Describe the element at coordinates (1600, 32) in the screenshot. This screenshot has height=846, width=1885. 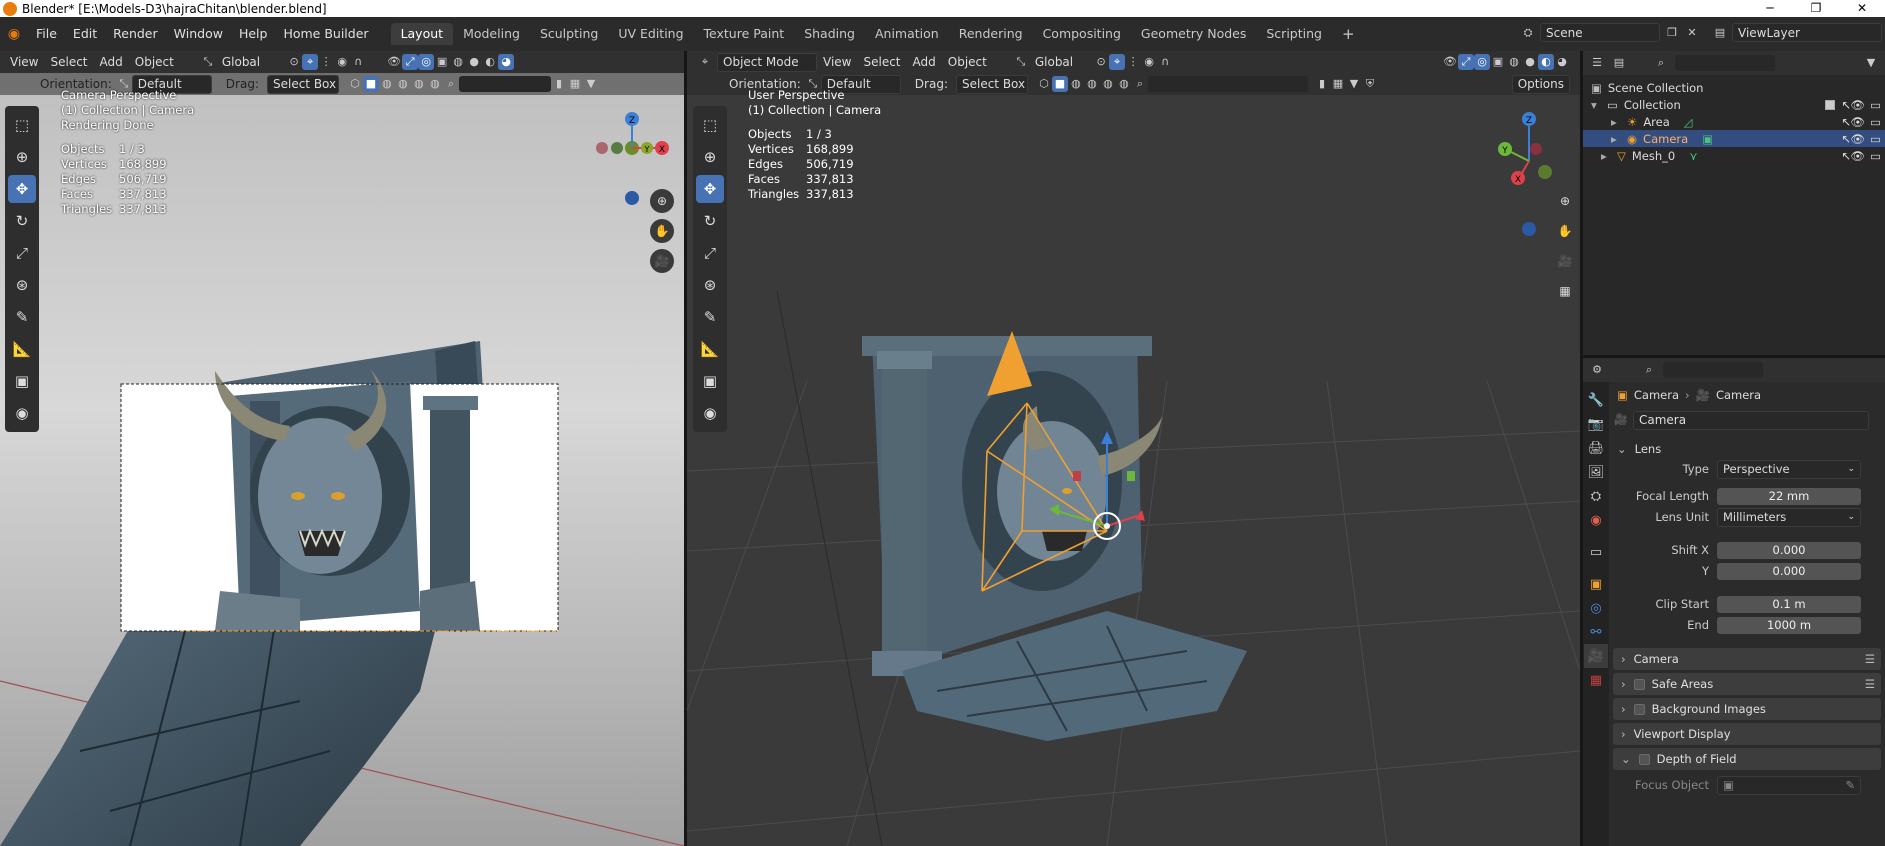
I see `scene-selector: Scene` at that location.